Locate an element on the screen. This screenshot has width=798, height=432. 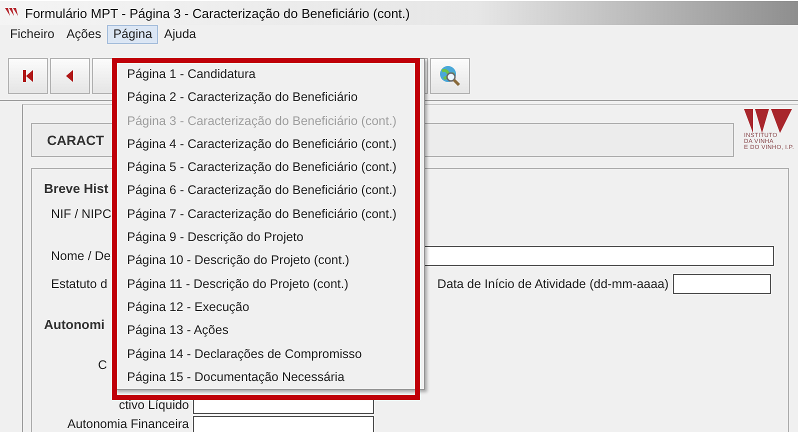
search-button is located at coordinates (450, 76).